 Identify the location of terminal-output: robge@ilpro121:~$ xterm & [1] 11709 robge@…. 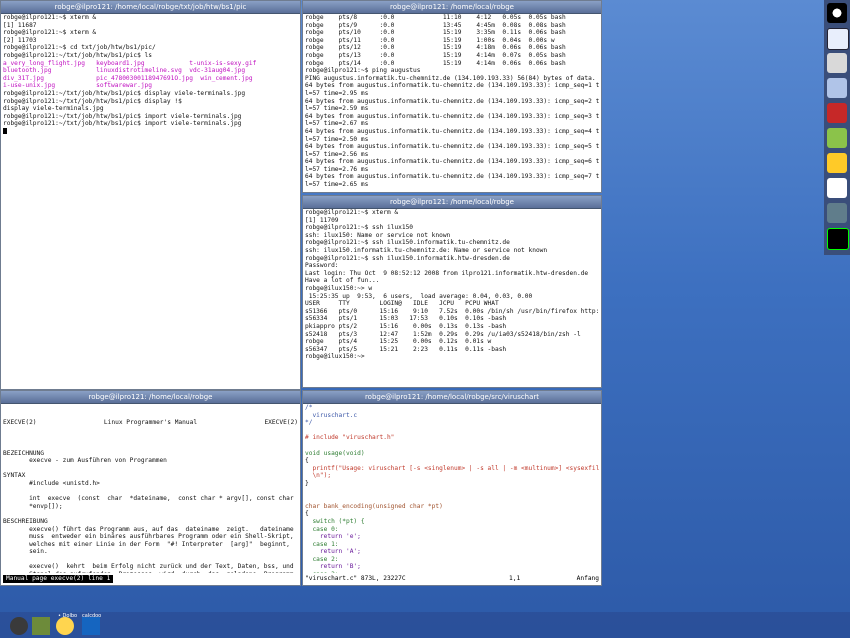
(452, 297).